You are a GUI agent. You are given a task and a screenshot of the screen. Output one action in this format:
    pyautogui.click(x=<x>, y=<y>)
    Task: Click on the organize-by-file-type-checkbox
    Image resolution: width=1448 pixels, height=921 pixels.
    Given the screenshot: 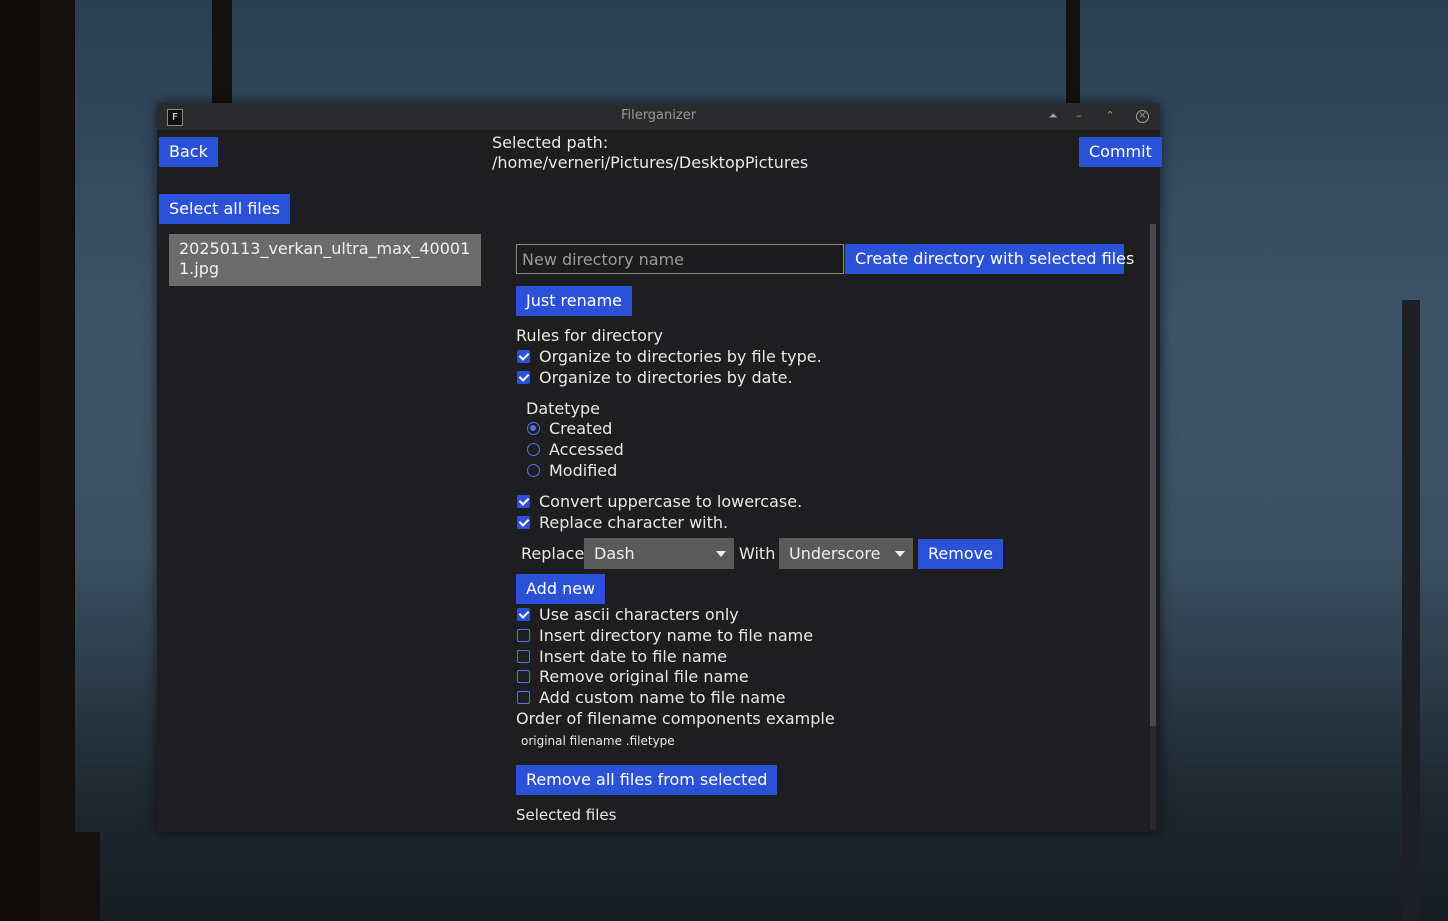 What is the action you would take?
    pyautogui.click(x=523, y=356)
    